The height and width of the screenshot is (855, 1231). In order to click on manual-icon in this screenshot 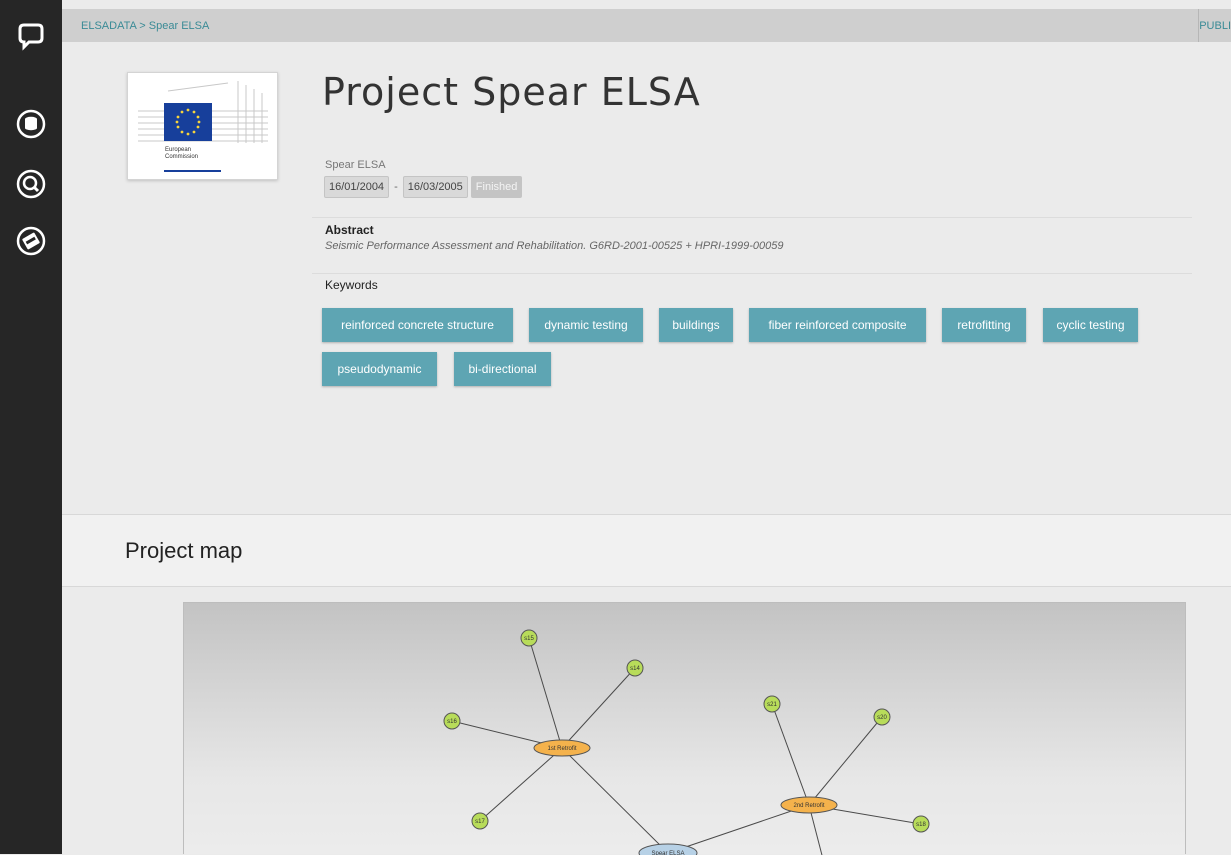, I will do `click(31, 241)`.